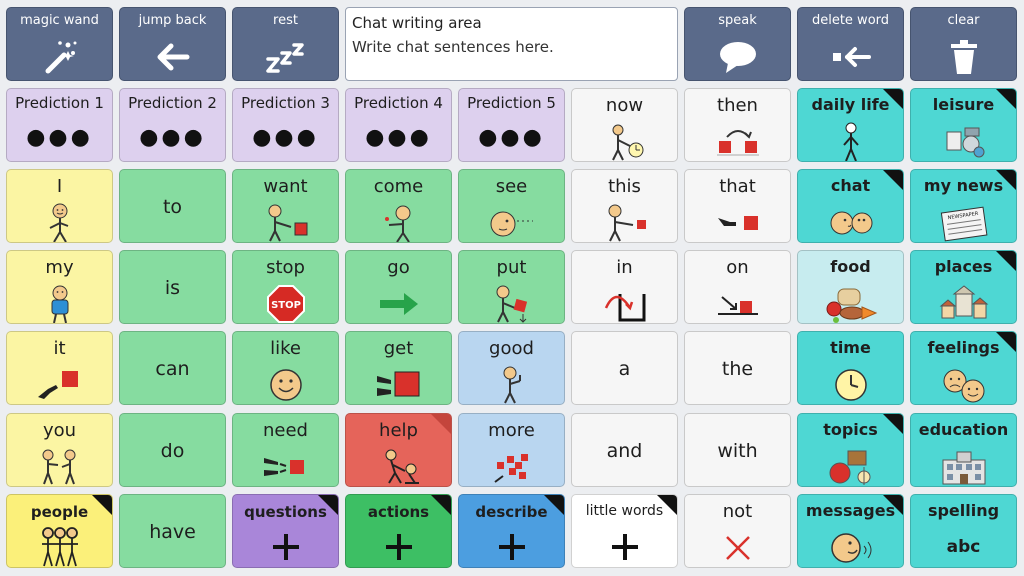  What do you see at coordinates (850, 104) in the screenshot?
I see `folder-daily-life-label: daily life` at bounding box center [850, 104].